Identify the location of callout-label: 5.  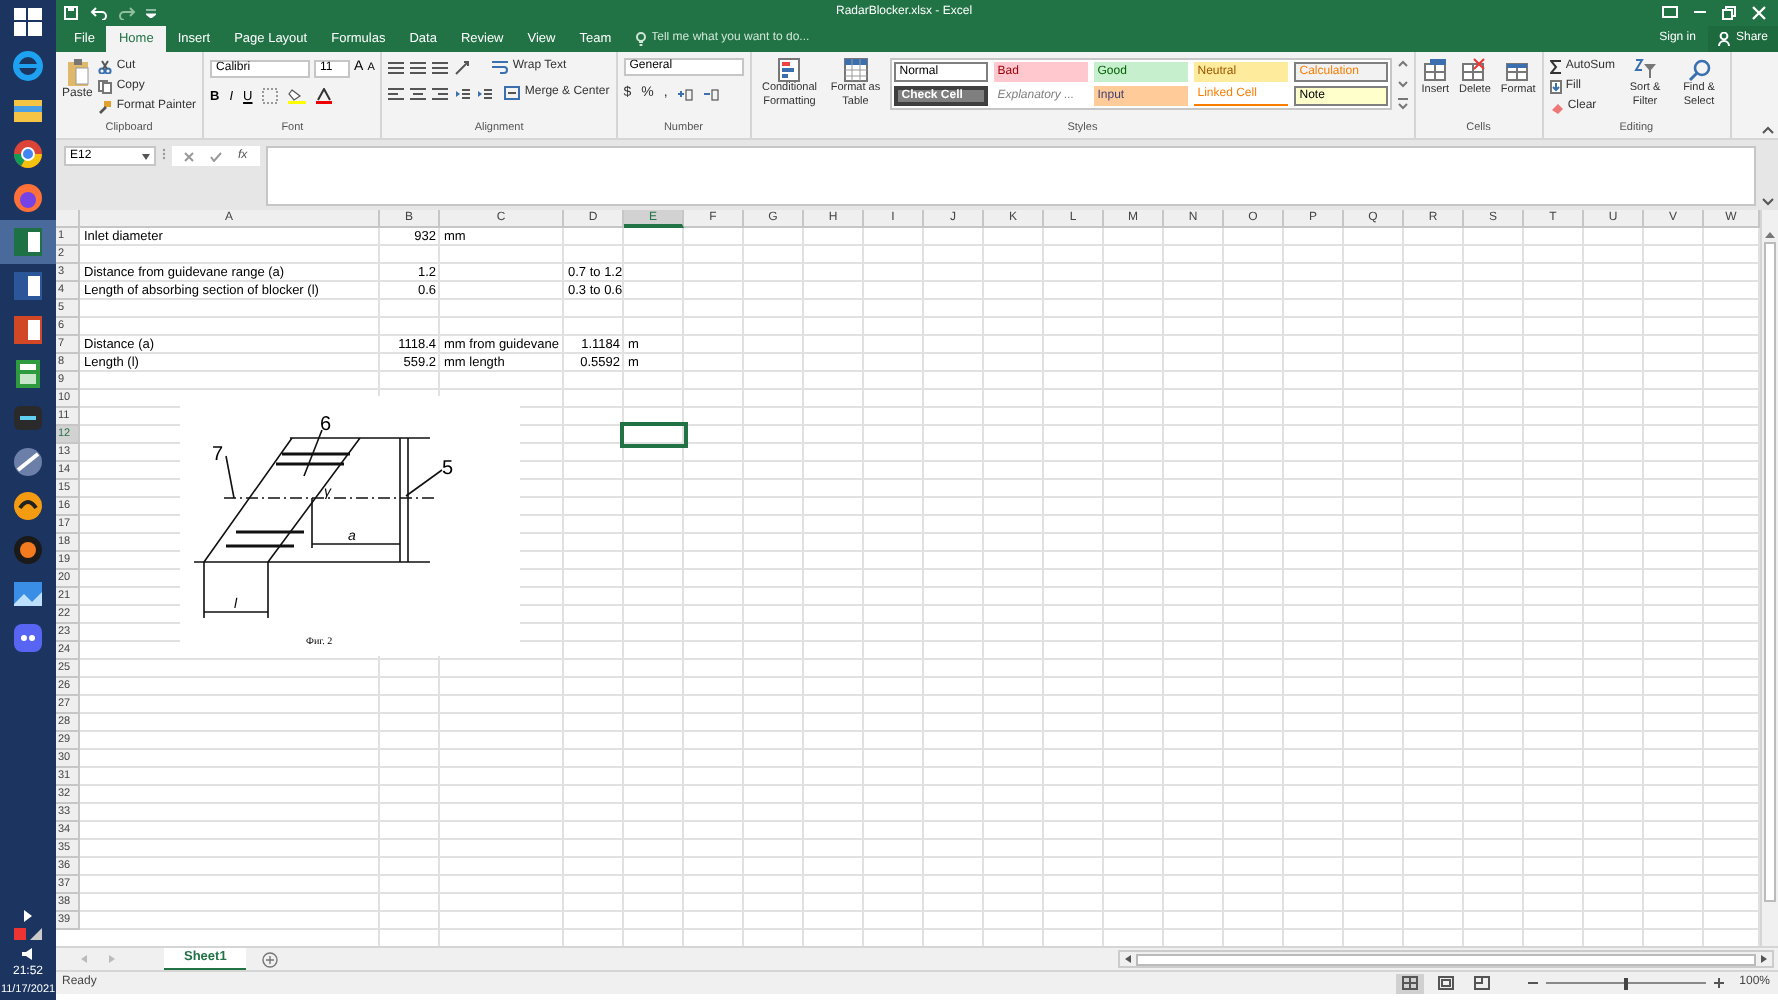
(448, 469).